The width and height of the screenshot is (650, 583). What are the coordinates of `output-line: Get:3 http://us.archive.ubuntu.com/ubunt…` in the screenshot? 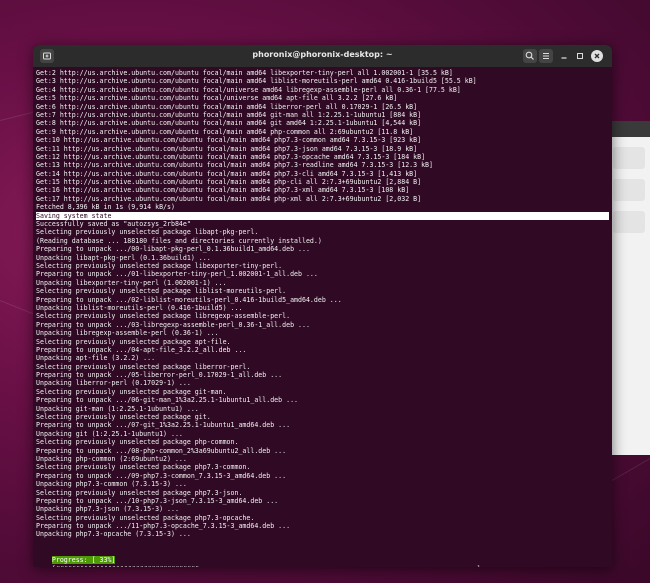 It's located at (256, 81).